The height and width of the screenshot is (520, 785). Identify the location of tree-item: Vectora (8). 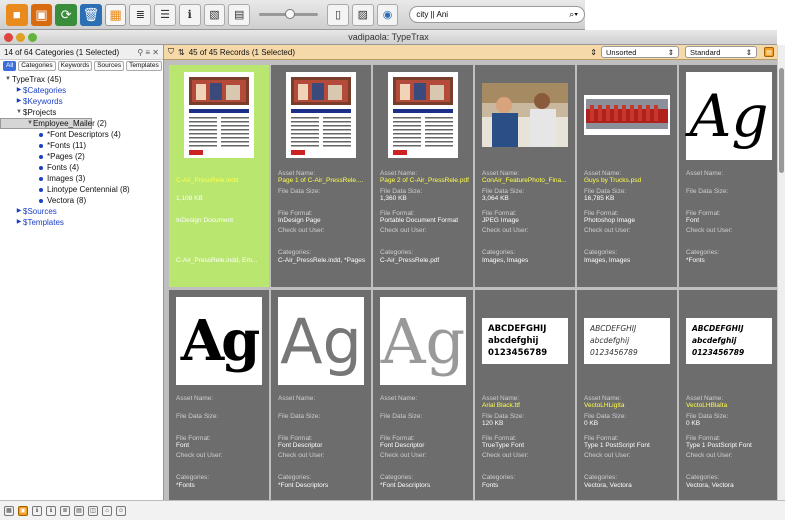
(81, 200).